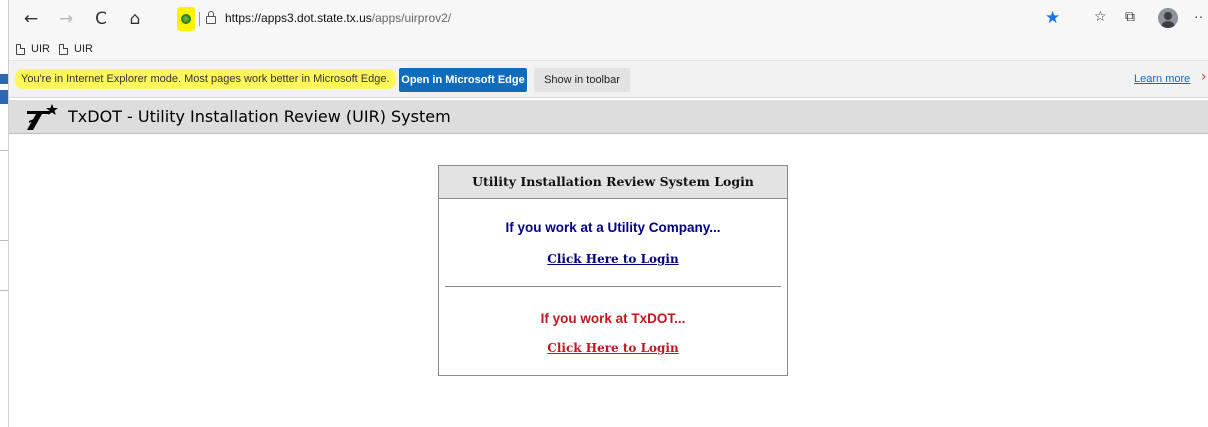  I want to click on learn-more-link: Learn more, so click(1162, 79).